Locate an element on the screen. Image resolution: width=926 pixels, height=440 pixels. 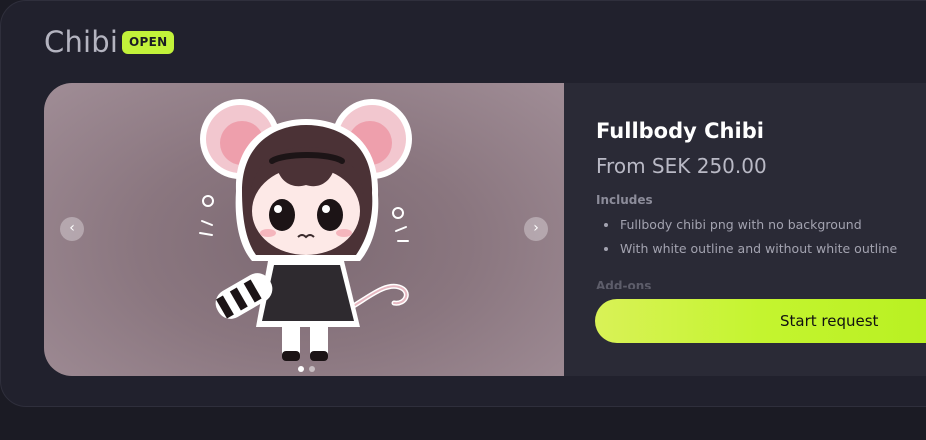
carousel-next-button: › is located at coordinates (536, 229).